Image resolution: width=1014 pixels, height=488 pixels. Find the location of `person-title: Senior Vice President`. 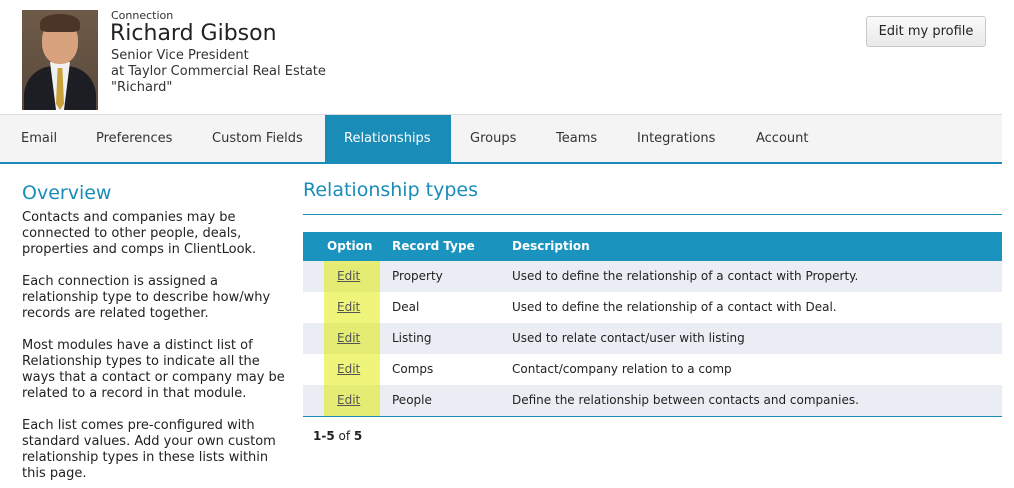

person-title: Senior Vice President is located at coordinates (180, 55).